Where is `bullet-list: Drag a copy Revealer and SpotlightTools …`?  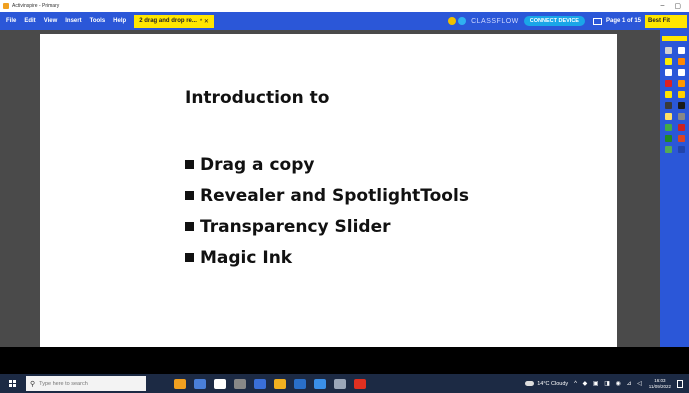
bullet-list: Drag a copy Revealer and SpotlightTools … is located at coordinates (327, 211).